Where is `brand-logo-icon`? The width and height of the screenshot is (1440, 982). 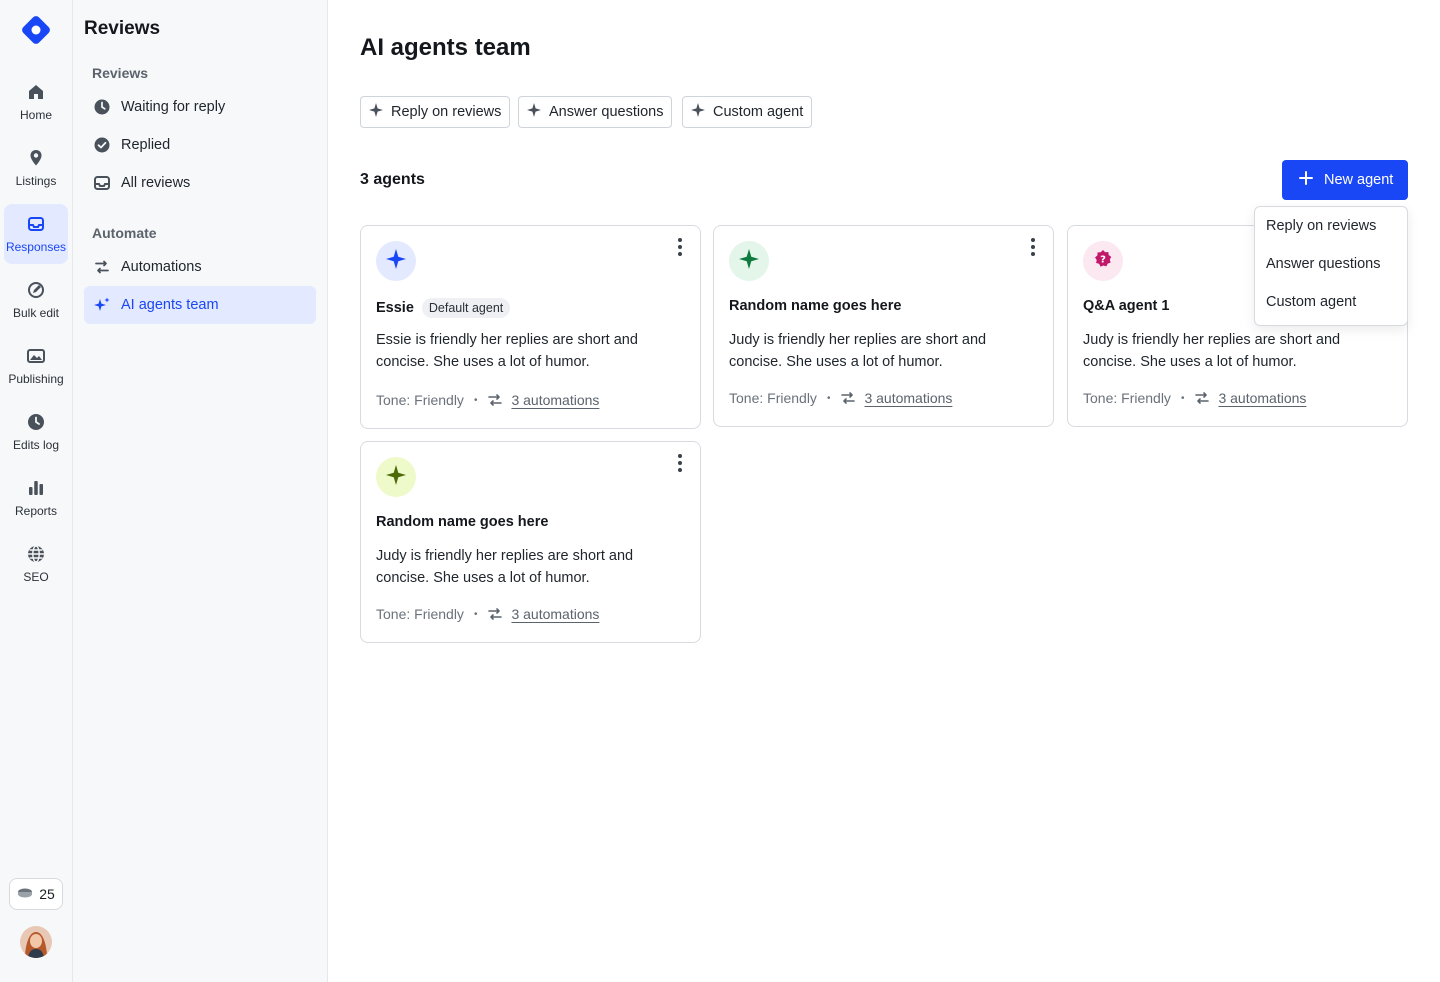
brand-logo-icon is located at coordinates (36, 30).